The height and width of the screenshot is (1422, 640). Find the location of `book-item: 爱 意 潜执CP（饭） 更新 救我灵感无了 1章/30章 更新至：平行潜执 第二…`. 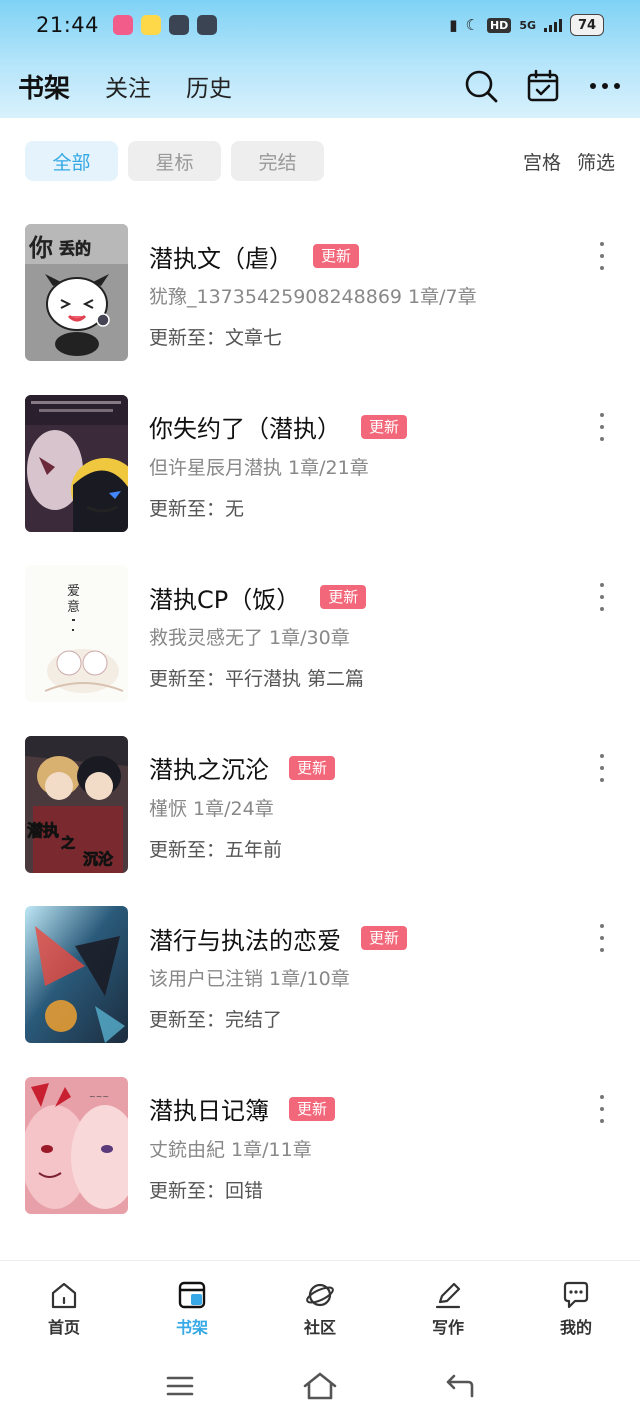

book-item: 爱 意 潜执CP（饭） 更新 救我灵感无了 1章/30章 更新至：平行潜执 第二… is located at coordinates (320, 650).